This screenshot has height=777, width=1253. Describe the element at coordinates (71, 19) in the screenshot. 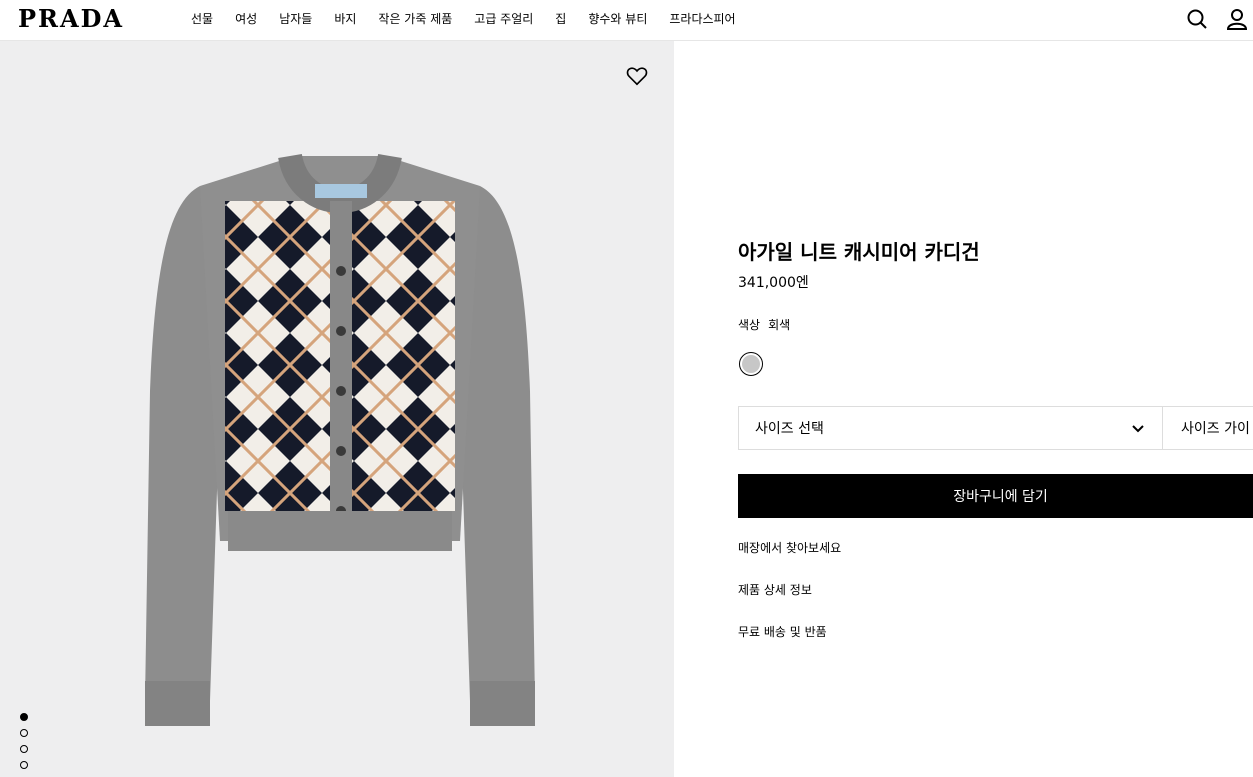

I see `prada-logo: PRADA` at that location.